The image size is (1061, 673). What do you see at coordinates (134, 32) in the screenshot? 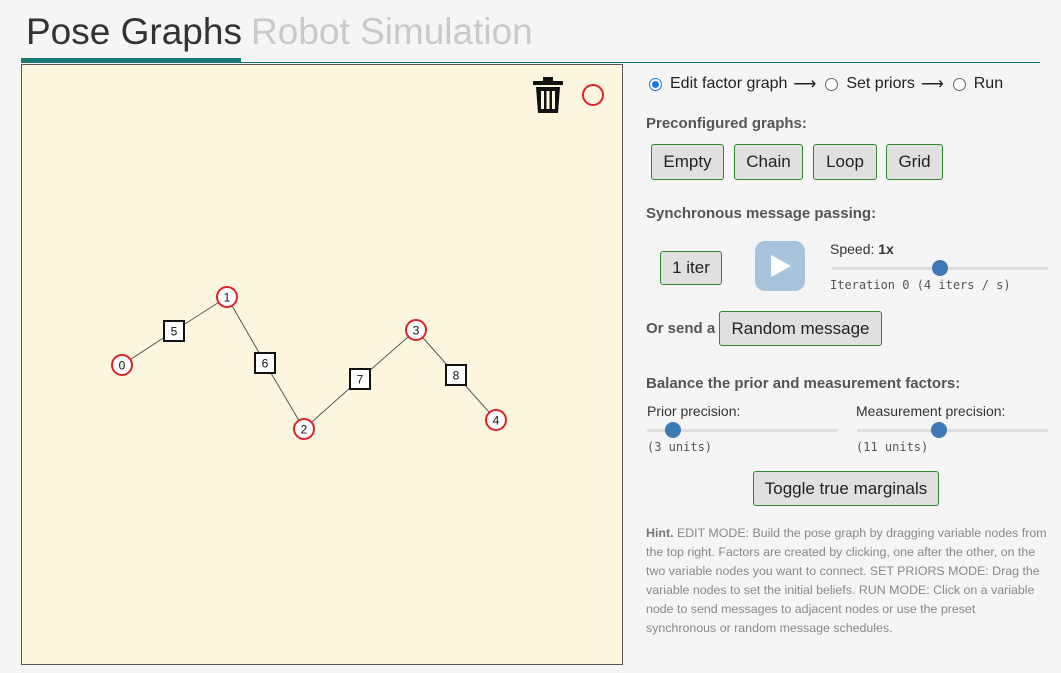
I see `tab-pose-graphs: Pose Graphs` at bounding box center [134, 32].